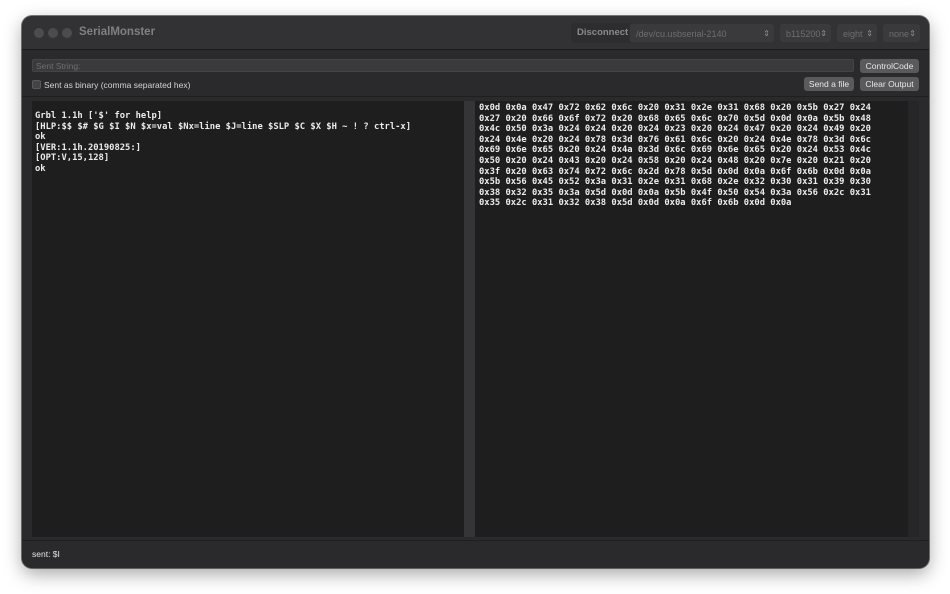 The image size is (950, 594). I want to click on port-select: /dev/cu.usbserial-2140 ⇕, so click(702, 33).